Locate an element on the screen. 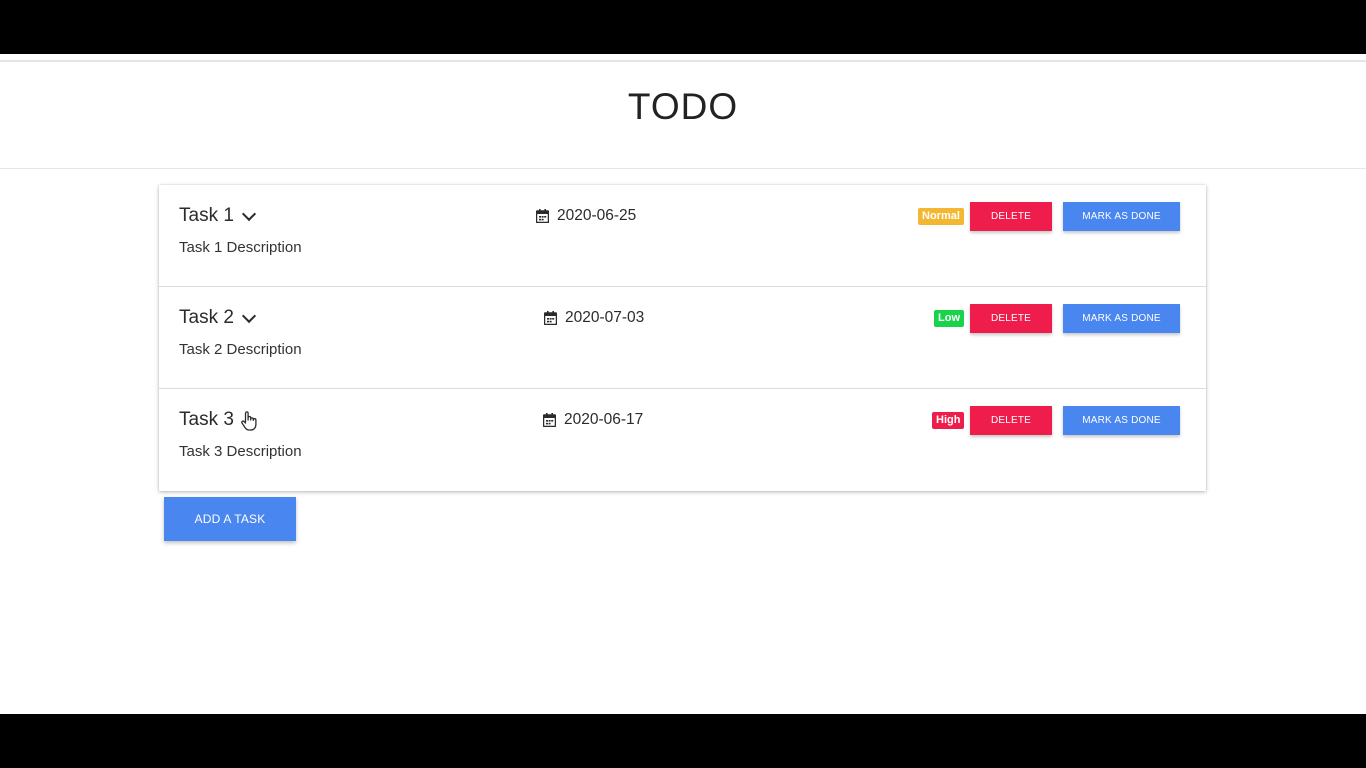  priority-badge: High is located at coordinates (948, 420).